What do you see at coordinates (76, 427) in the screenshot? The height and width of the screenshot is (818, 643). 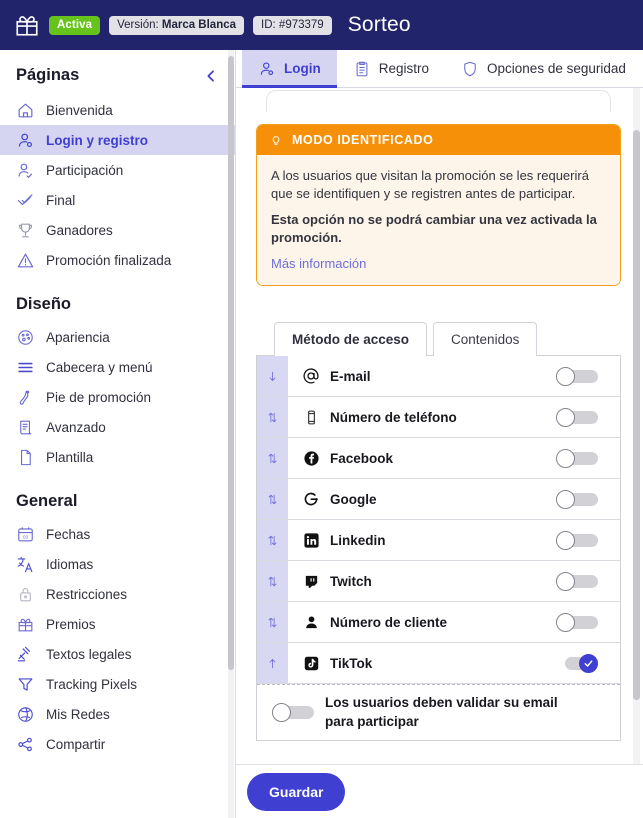 I see `sidebar-item-label: Avanzado` at bounding box center [76, 427].